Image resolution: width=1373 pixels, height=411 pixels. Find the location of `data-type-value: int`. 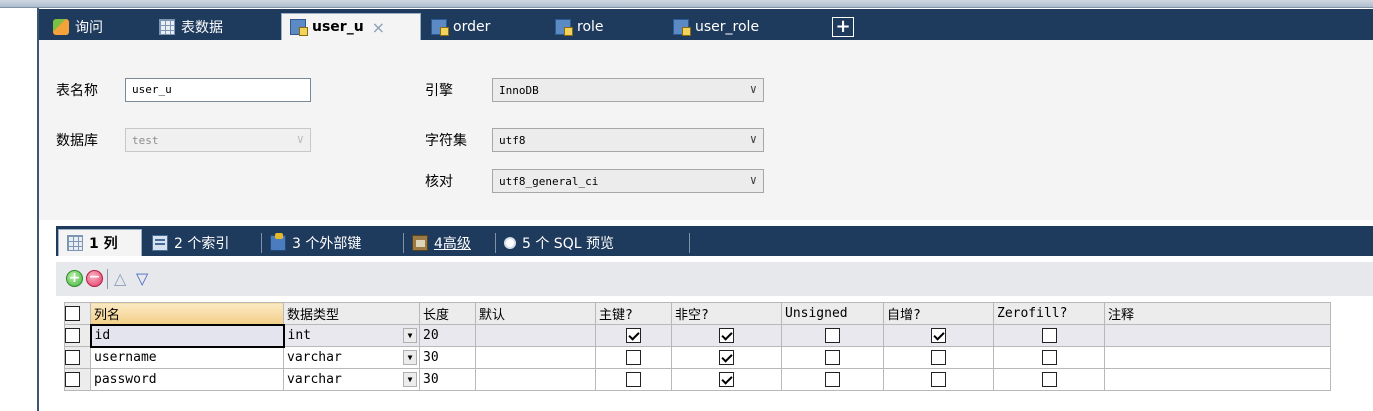

data-type-value: int is located at coordinates (299, 335).